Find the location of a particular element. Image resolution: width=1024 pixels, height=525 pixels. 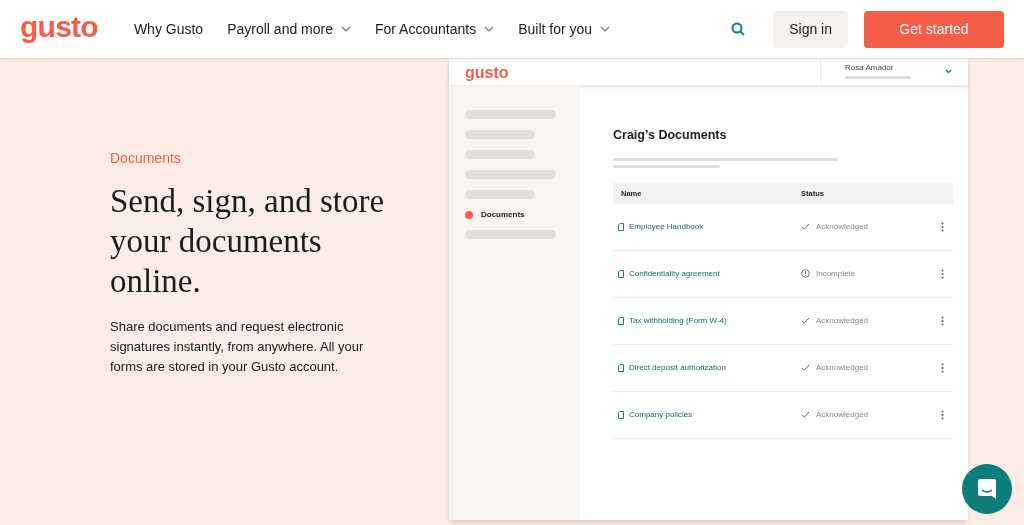

nav-link: Payroll and more is located at coordinates (289, 29).